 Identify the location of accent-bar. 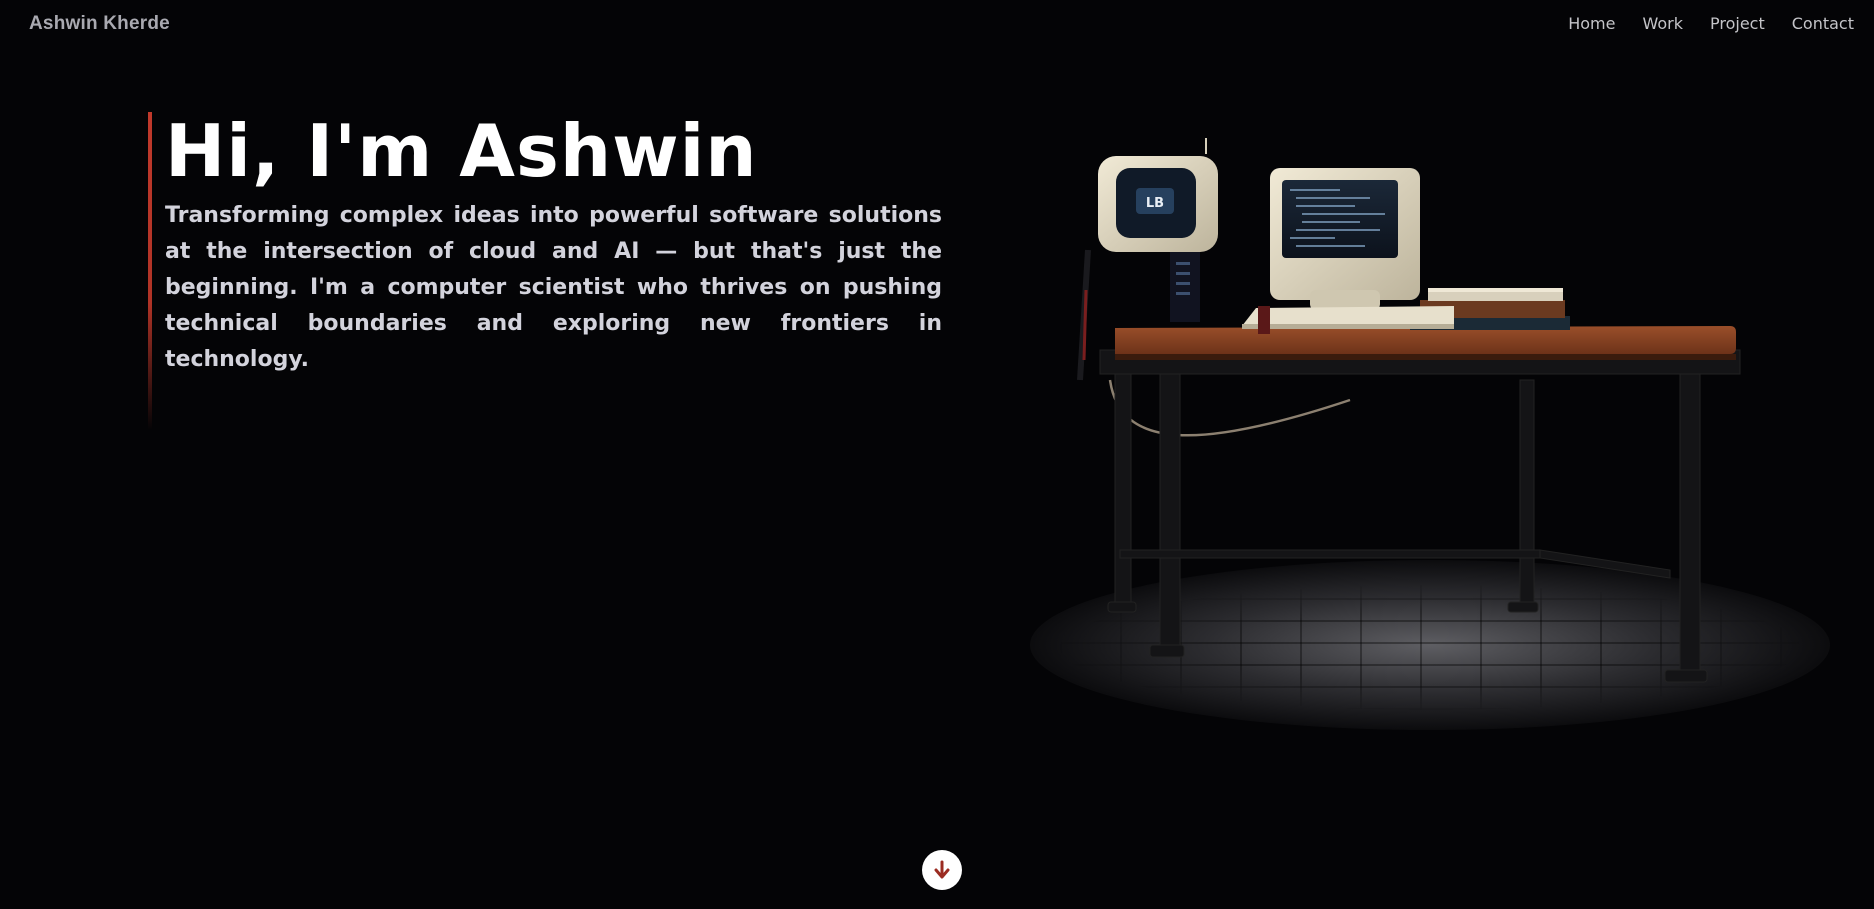
(150, 271).